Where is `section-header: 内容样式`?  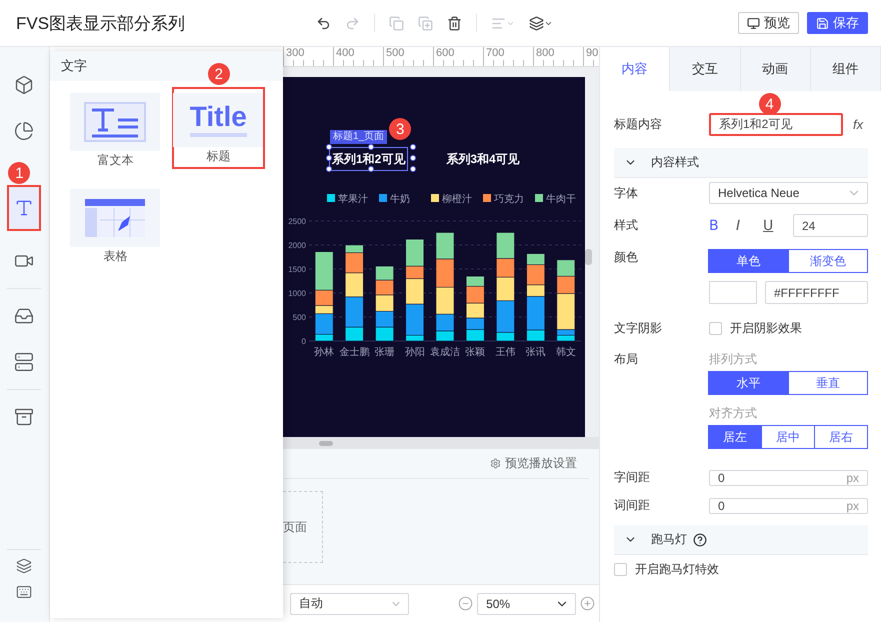
section-header: 内容样式 is located at coordinates (741, 163).